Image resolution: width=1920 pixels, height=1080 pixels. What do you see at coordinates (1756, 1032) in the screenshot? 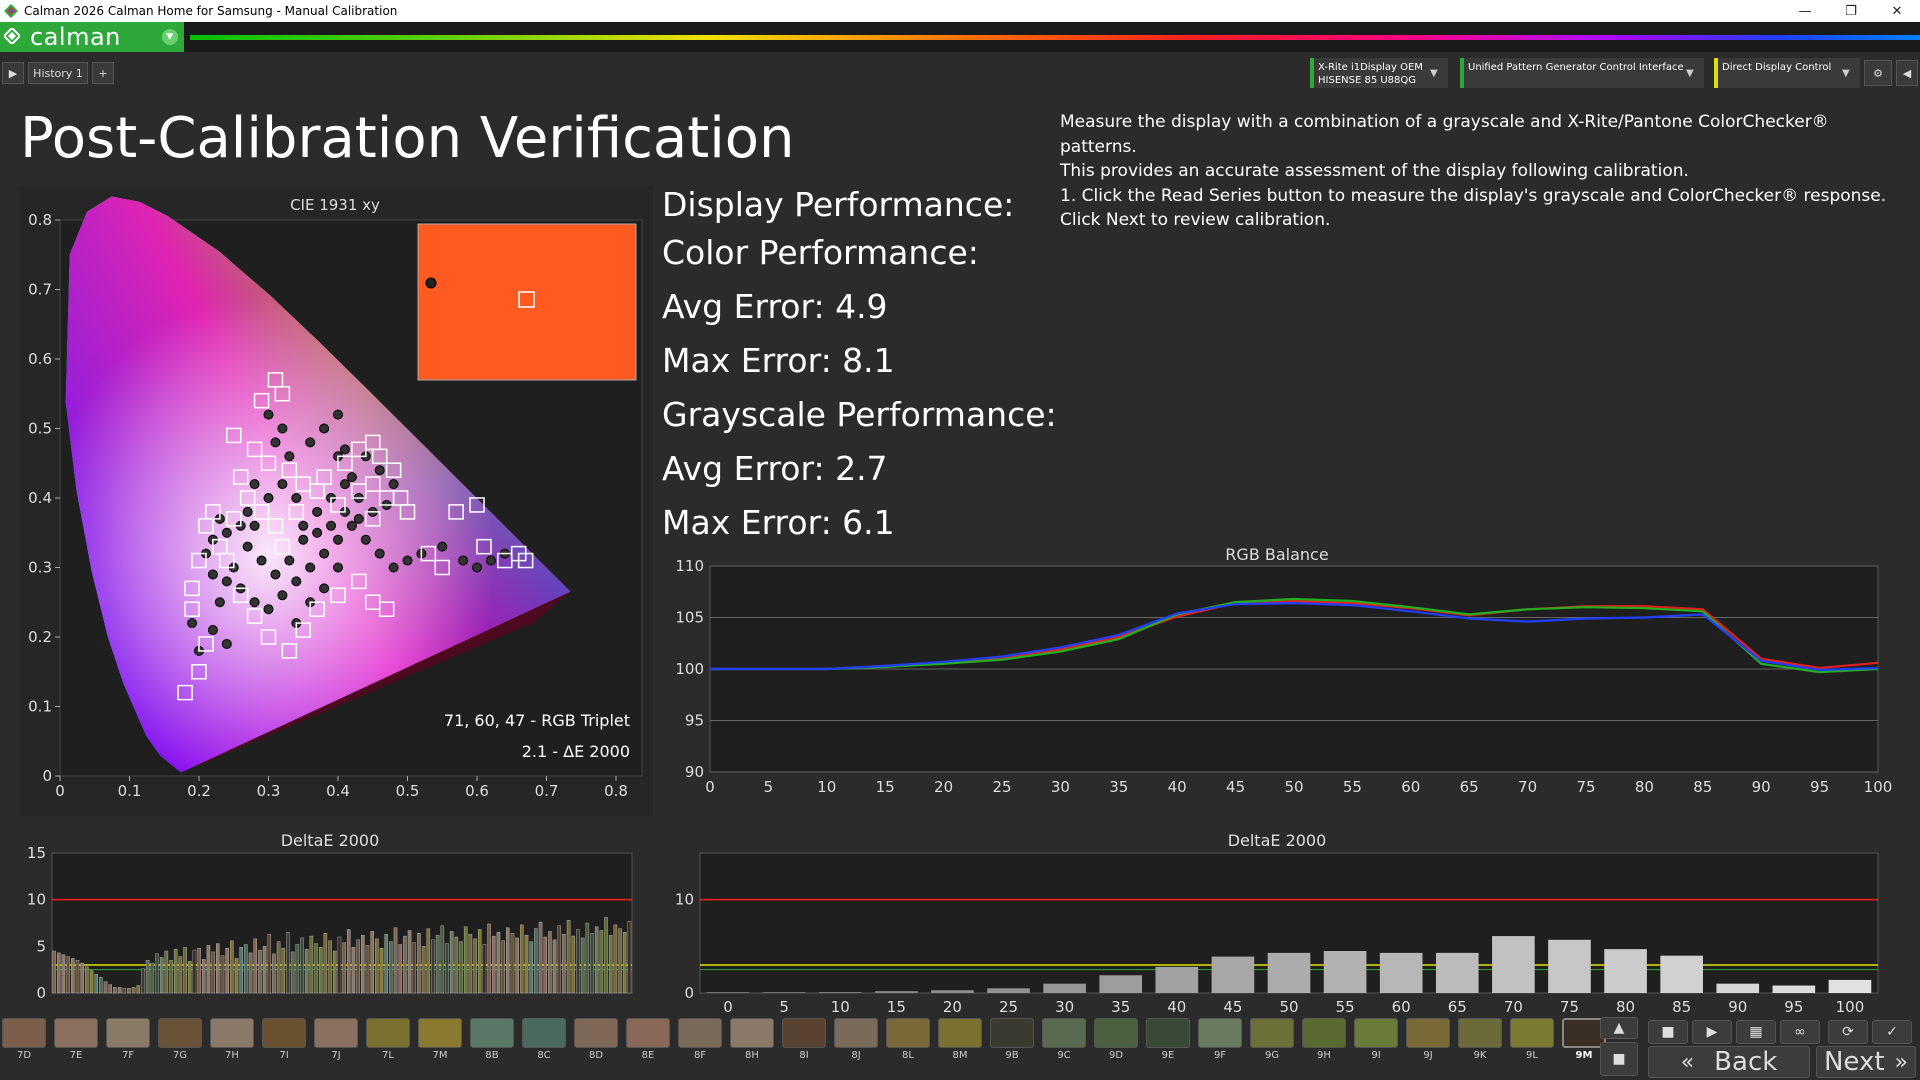
I see `read-series-icon: ▦` at bounding box center [1756, 1032].